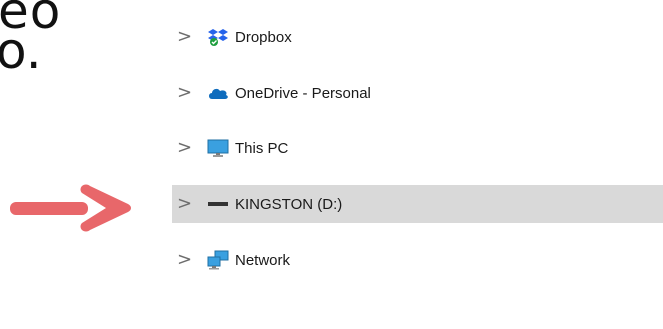  Describe the element at coordinates (417, 37) in the screenshot. I see `tree-item-dropbox: > Dropbox` at that location.